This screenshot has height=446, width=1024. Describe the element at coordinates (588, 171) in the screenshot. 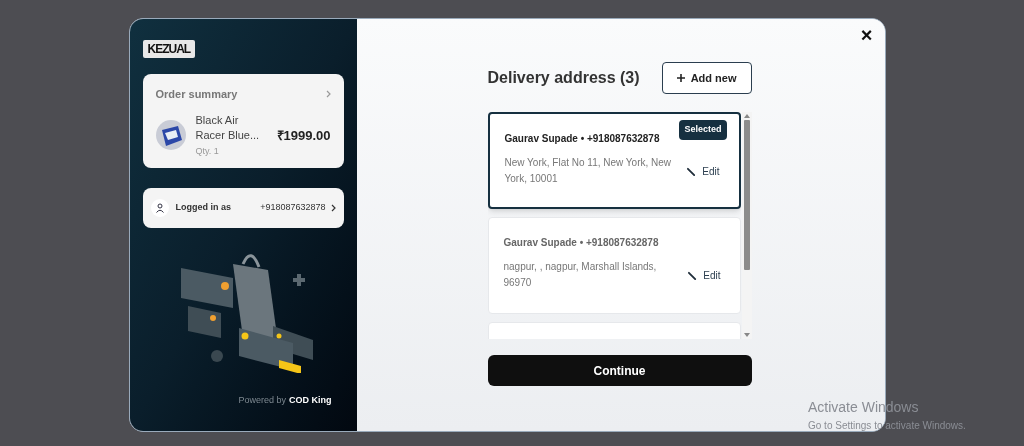

I see `address-text: New York, Flat No 11, New York, New York, 10001` at that location.